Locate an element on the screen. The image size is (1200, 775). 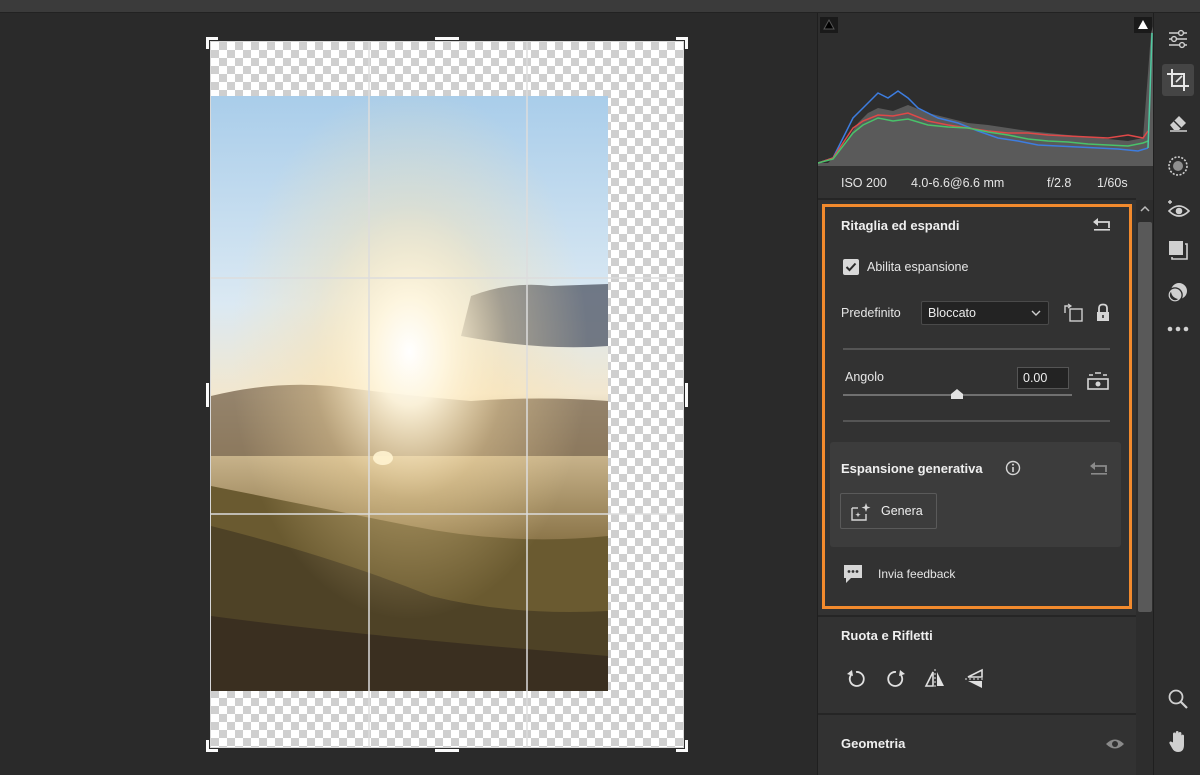
rotate-left-icon is located at coordinates (856, 679).